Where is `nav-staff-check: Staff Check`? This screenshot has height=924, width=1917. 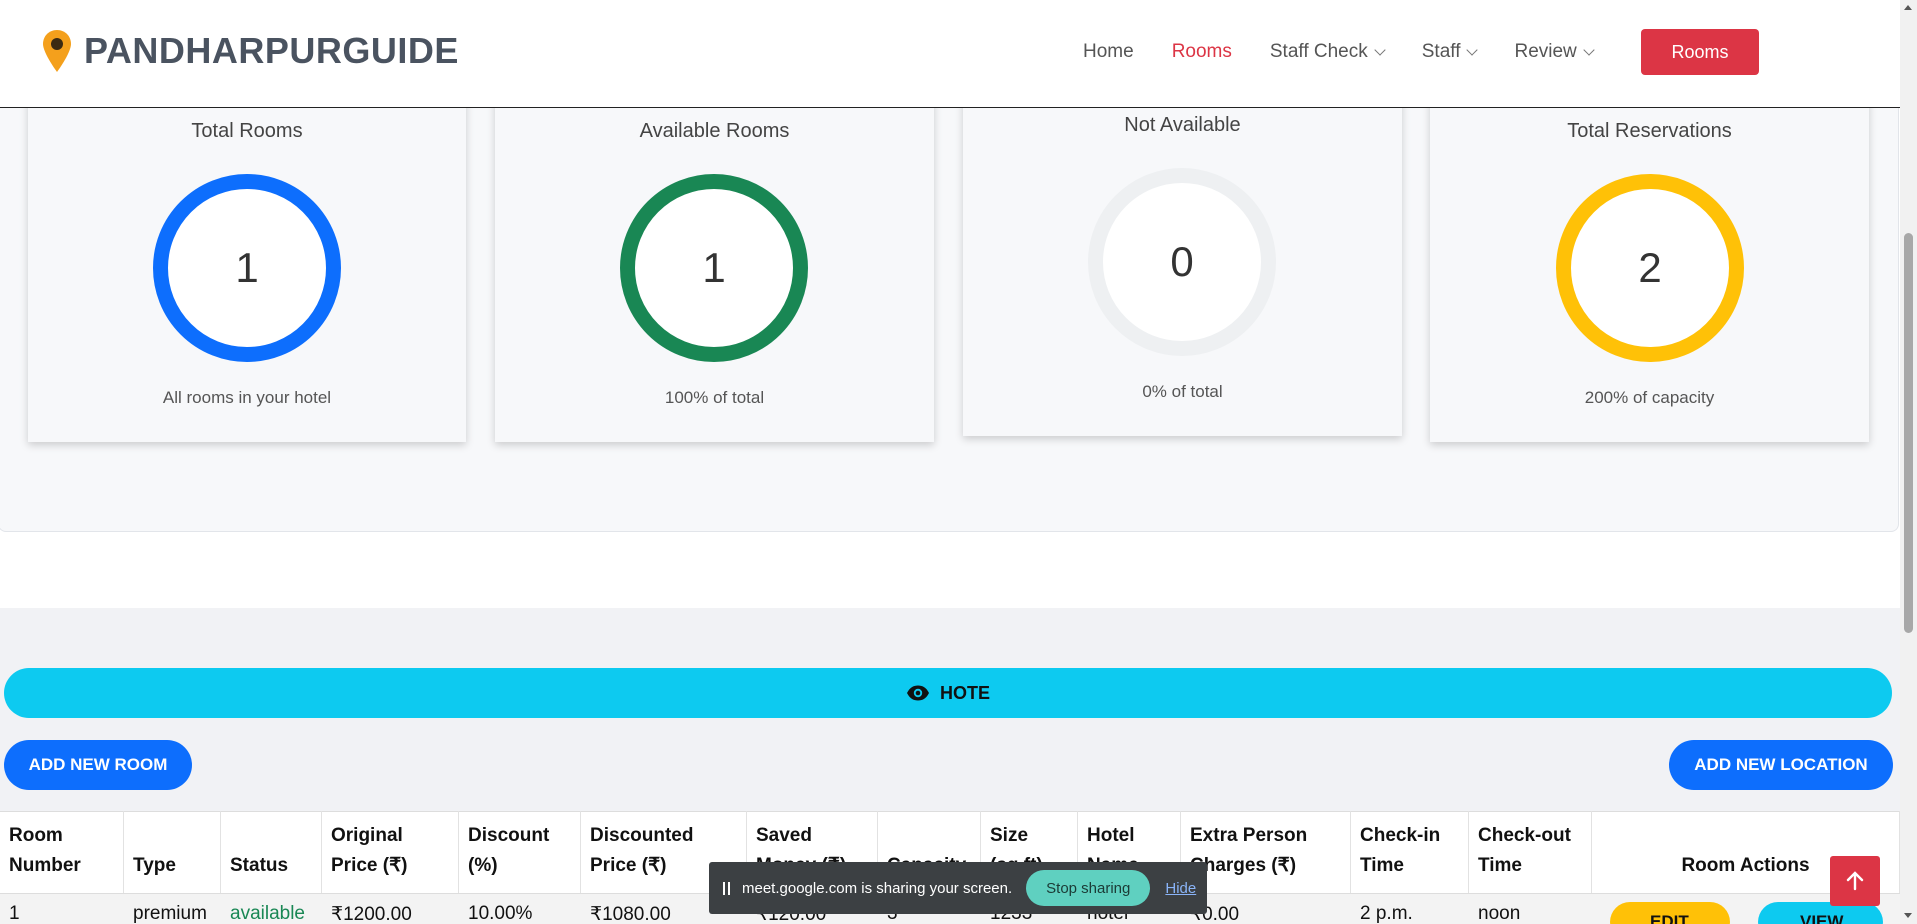
nav-staff-check: Staff Check is located at coordinates (1327, 52).